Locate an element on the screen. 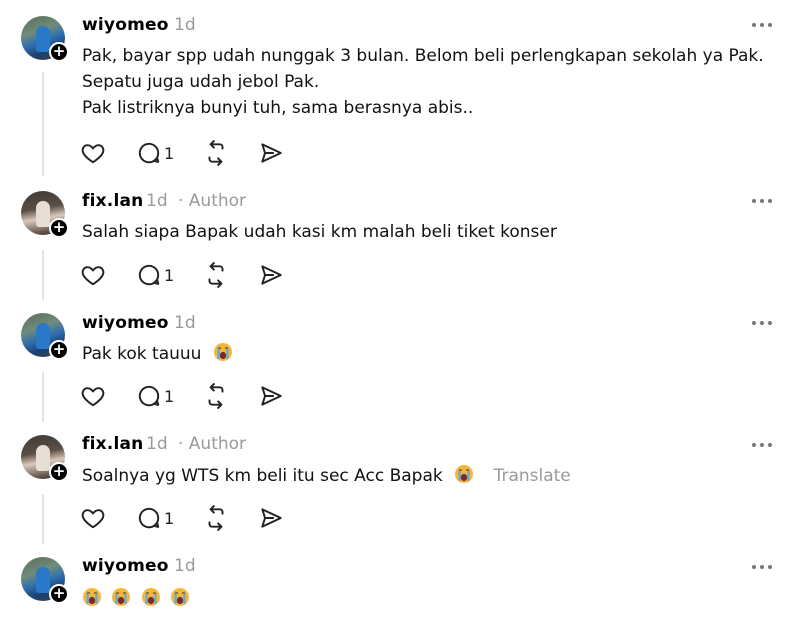 This screenshot has height=619, width=800. translate-link: Translate is located at coordinates (532, 476).